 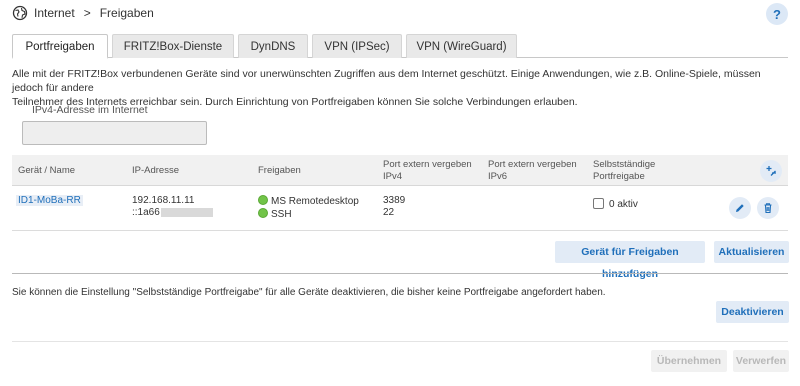 What do you see at coordinates (163, 200) in the screenshot?
I see `ipv4-value: 192.168.11.11` at bounding box center [163, 200].